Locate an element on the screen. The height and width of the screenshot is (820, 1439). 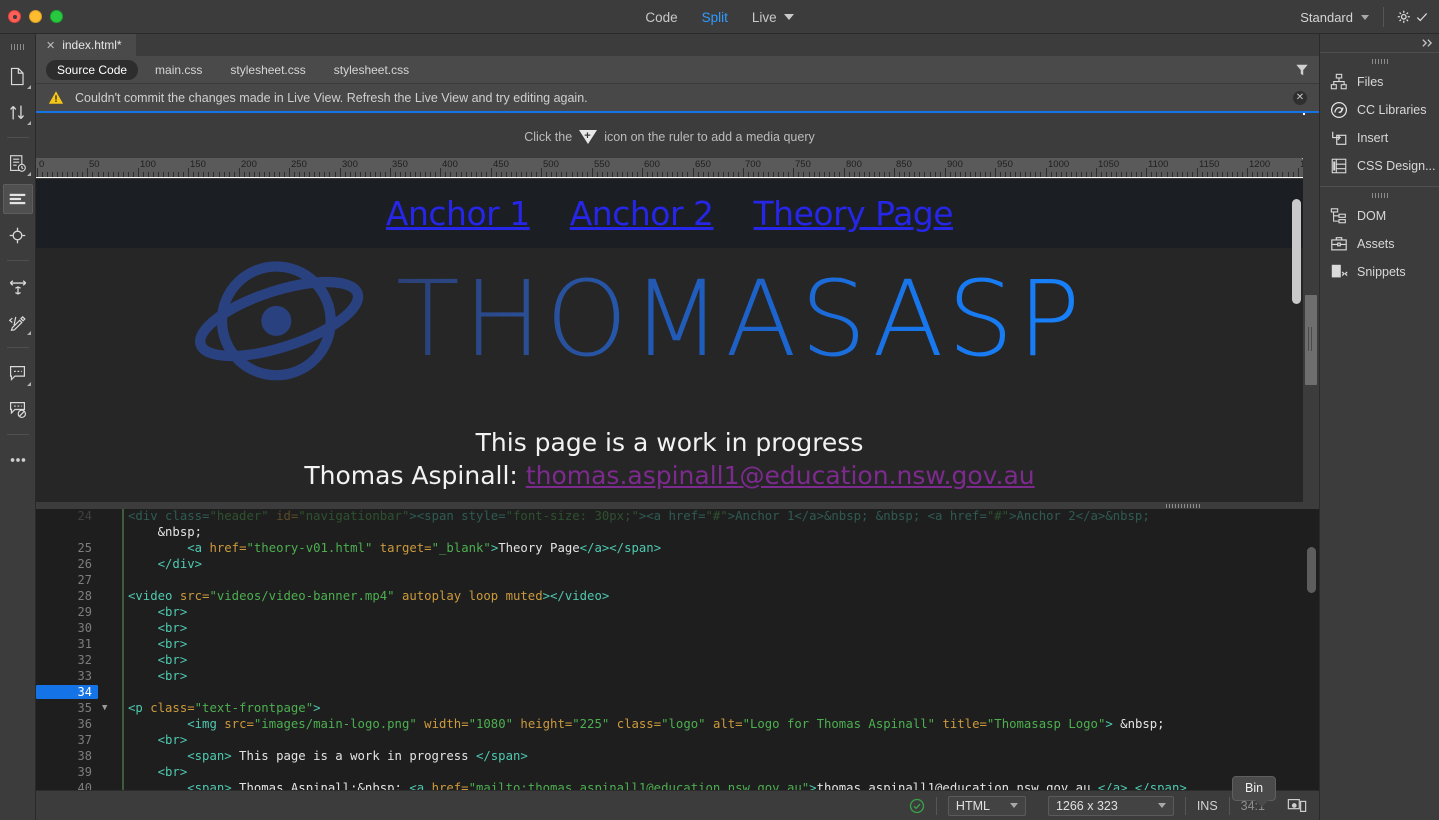
code-line-content: &nbsp; is located at coordinates (165, 532).